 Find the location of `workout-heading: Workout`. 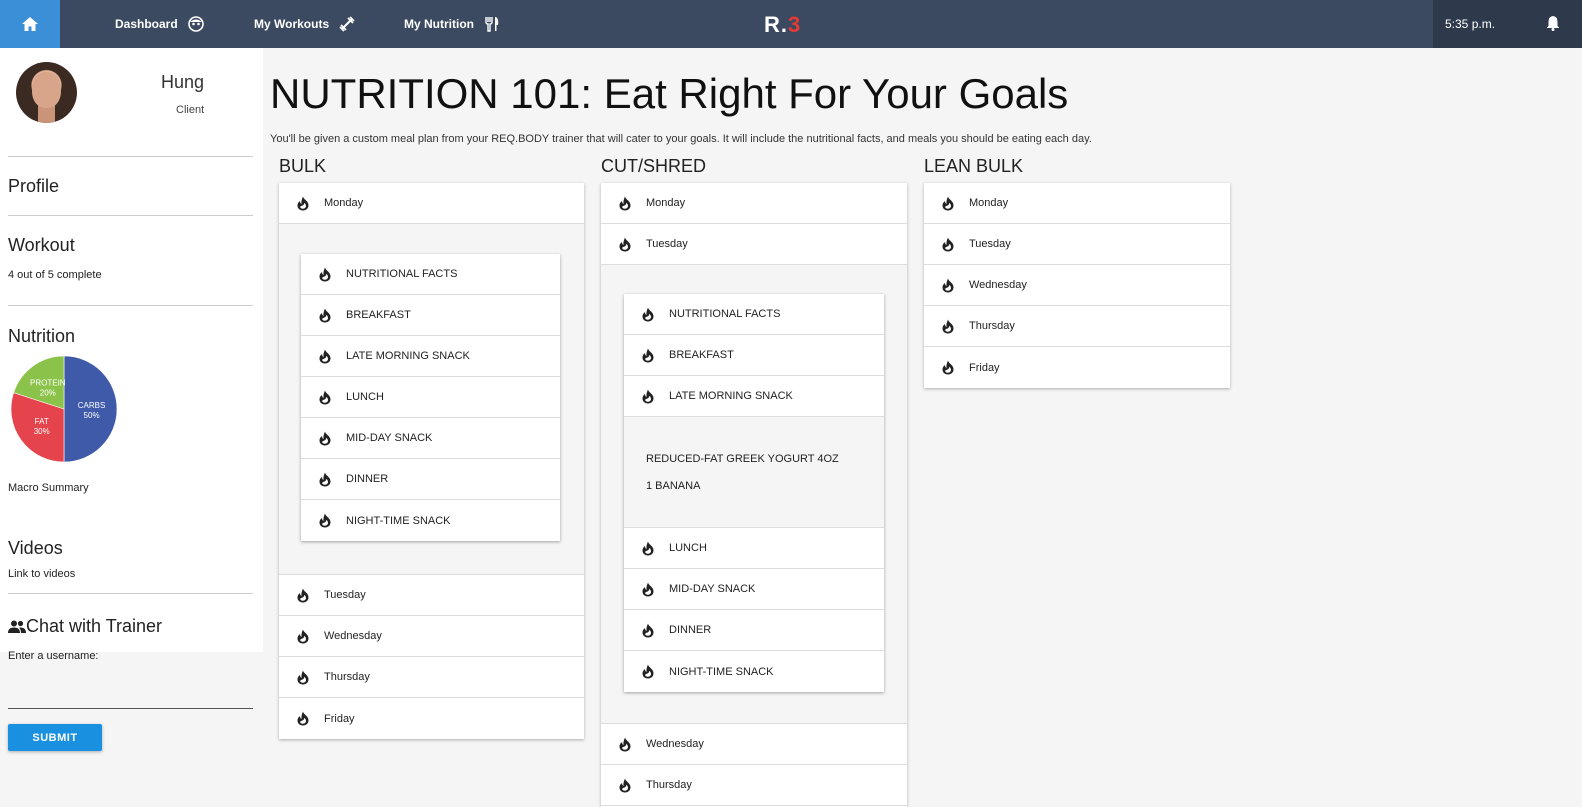

workout-heading: Workout is located at coordinates (41, 245).